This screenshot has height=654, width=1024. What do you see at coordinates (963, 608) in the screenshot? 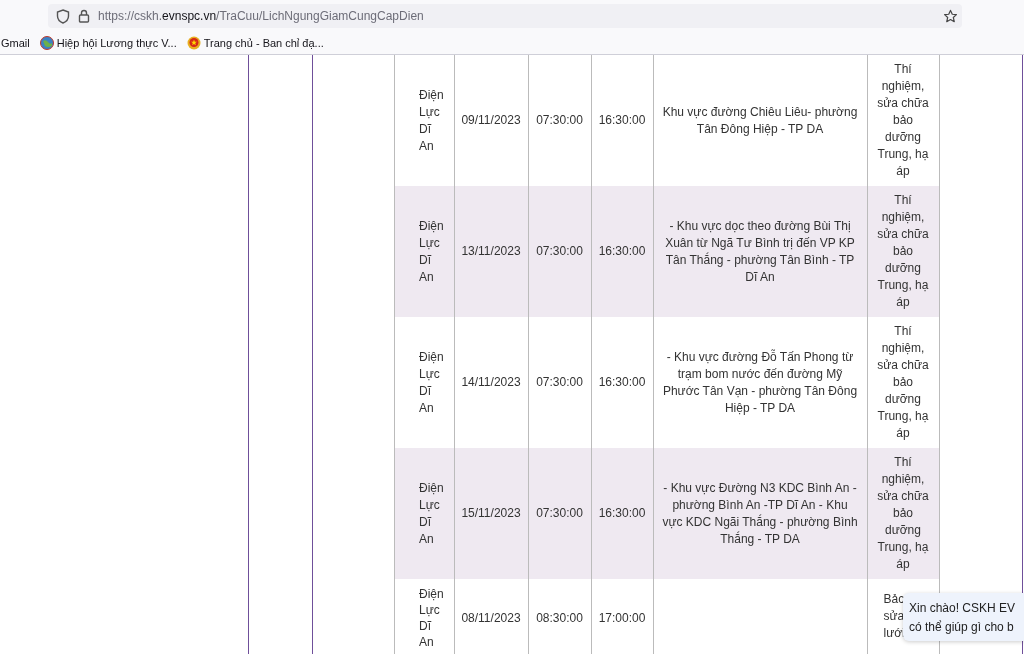
I see `chat-text: Xin chào! CSKH EV` at bounding box center [963, 608].